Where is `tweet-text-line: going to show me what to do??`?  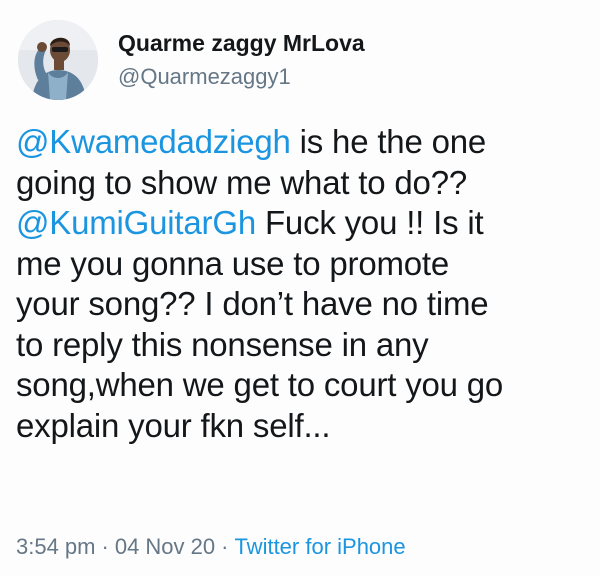 tweet-text-line: going to show me what to do?? is located at coordinates (306, 183).